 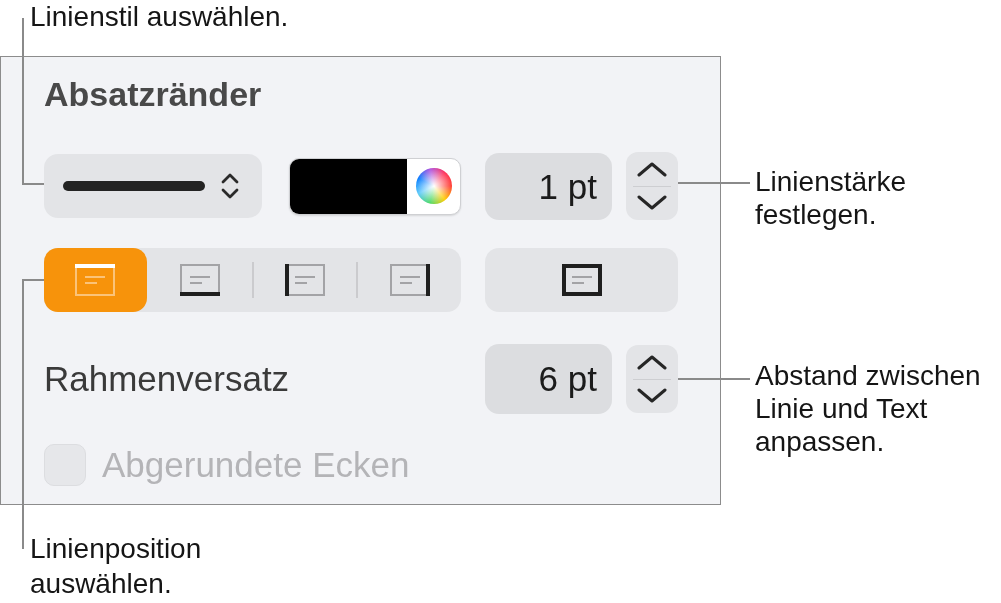 What do you see at coordinates (200, 280) in the screenshot?
I see `bottom-border-icon` at bounding box center [200, 280].